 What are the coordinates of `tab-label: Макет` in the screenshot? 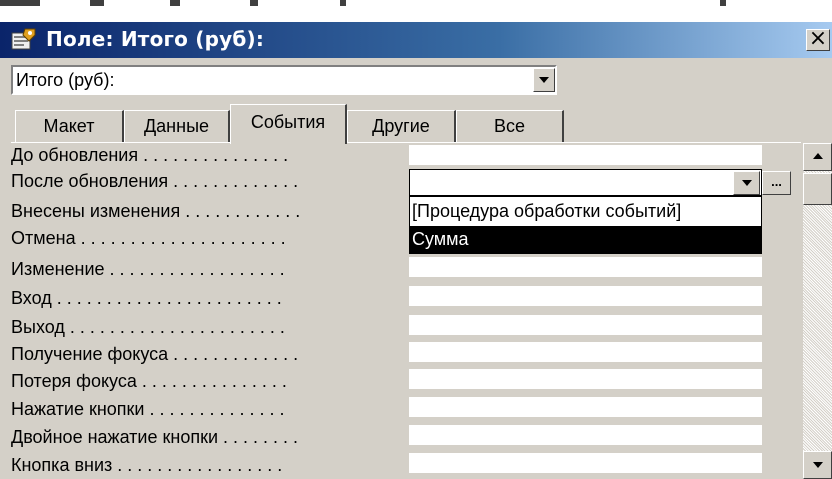 It's located at (69, 126).